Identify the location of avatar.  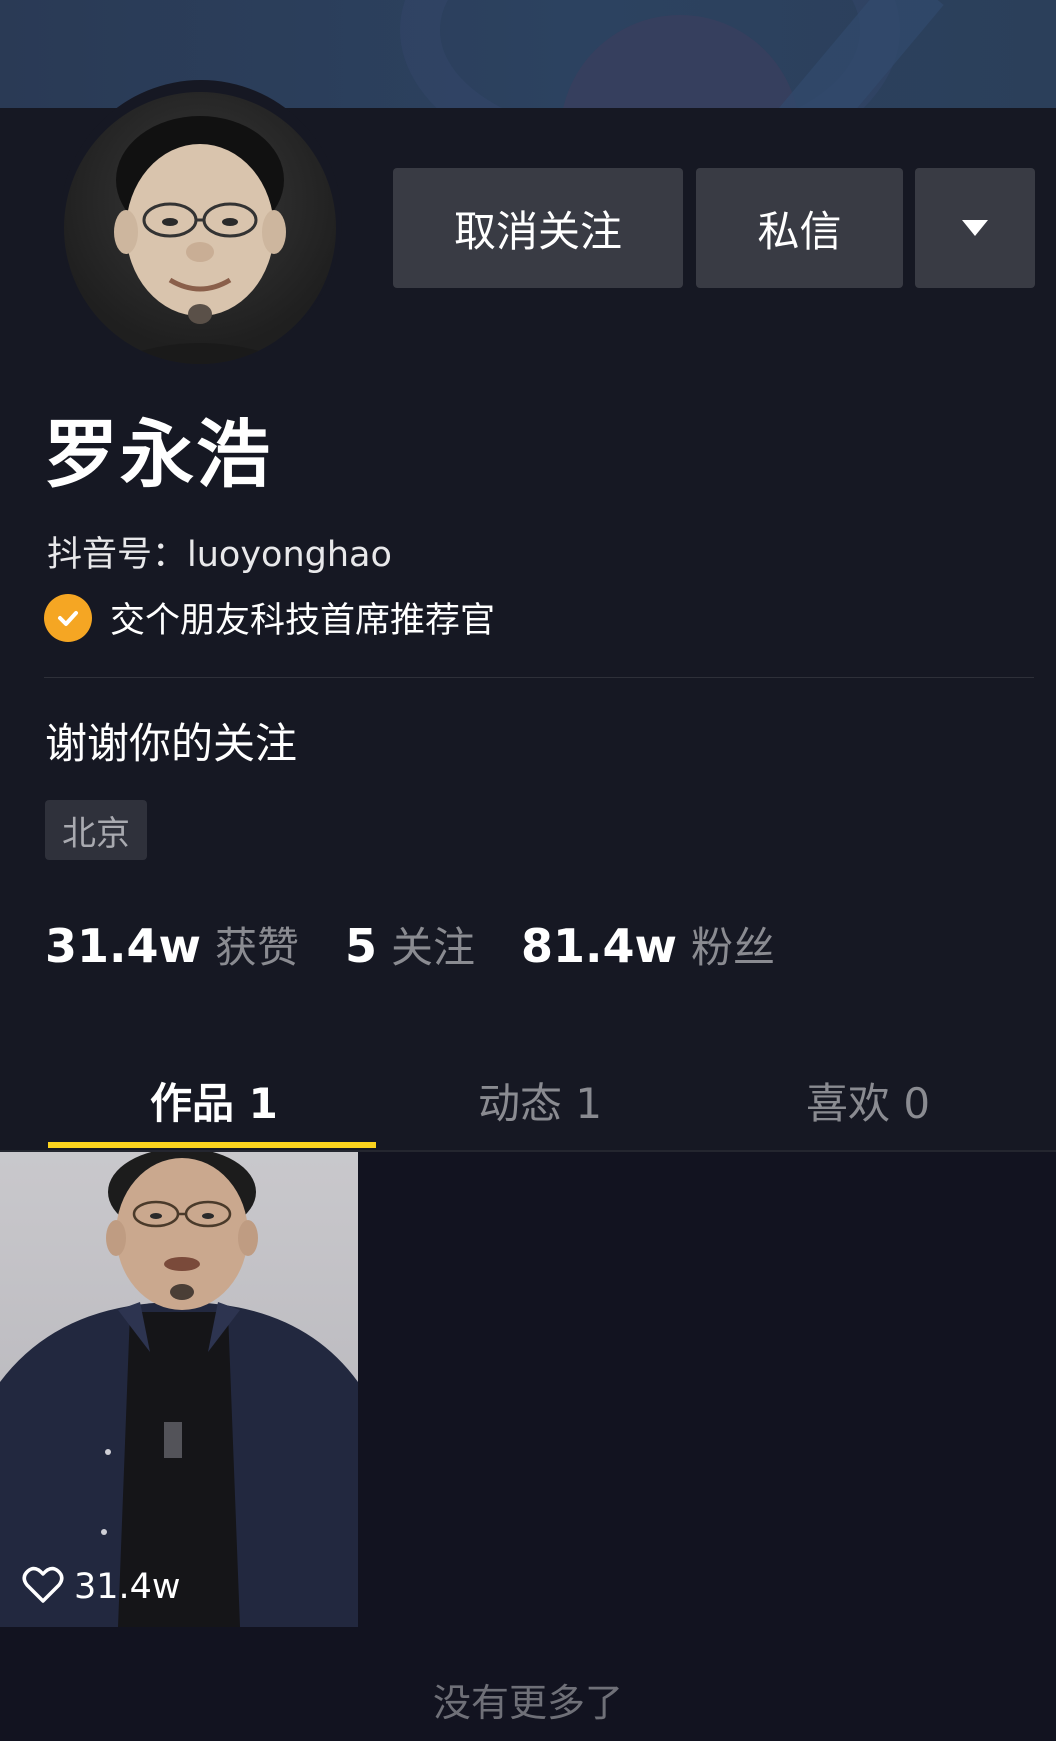
(201, 222).